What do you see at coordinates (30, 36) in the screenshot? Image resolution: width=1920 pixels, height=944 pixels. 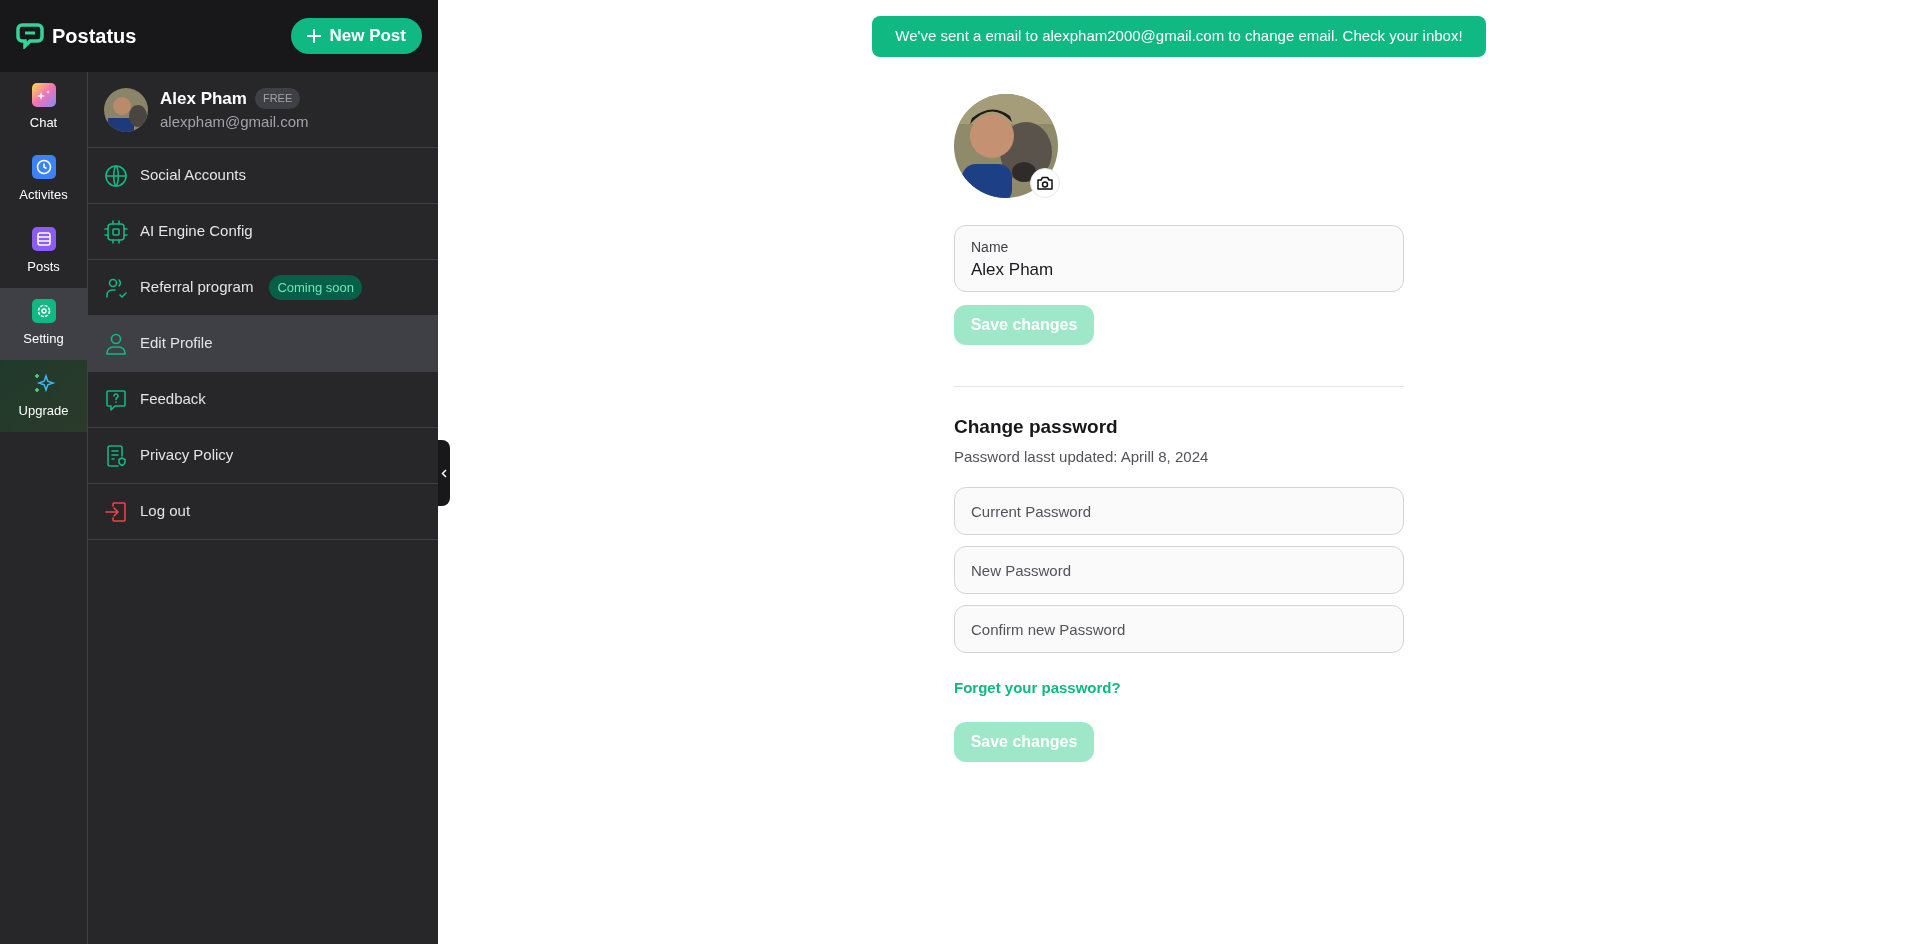 I see `logo-icon` at bounding box center [30, 36].